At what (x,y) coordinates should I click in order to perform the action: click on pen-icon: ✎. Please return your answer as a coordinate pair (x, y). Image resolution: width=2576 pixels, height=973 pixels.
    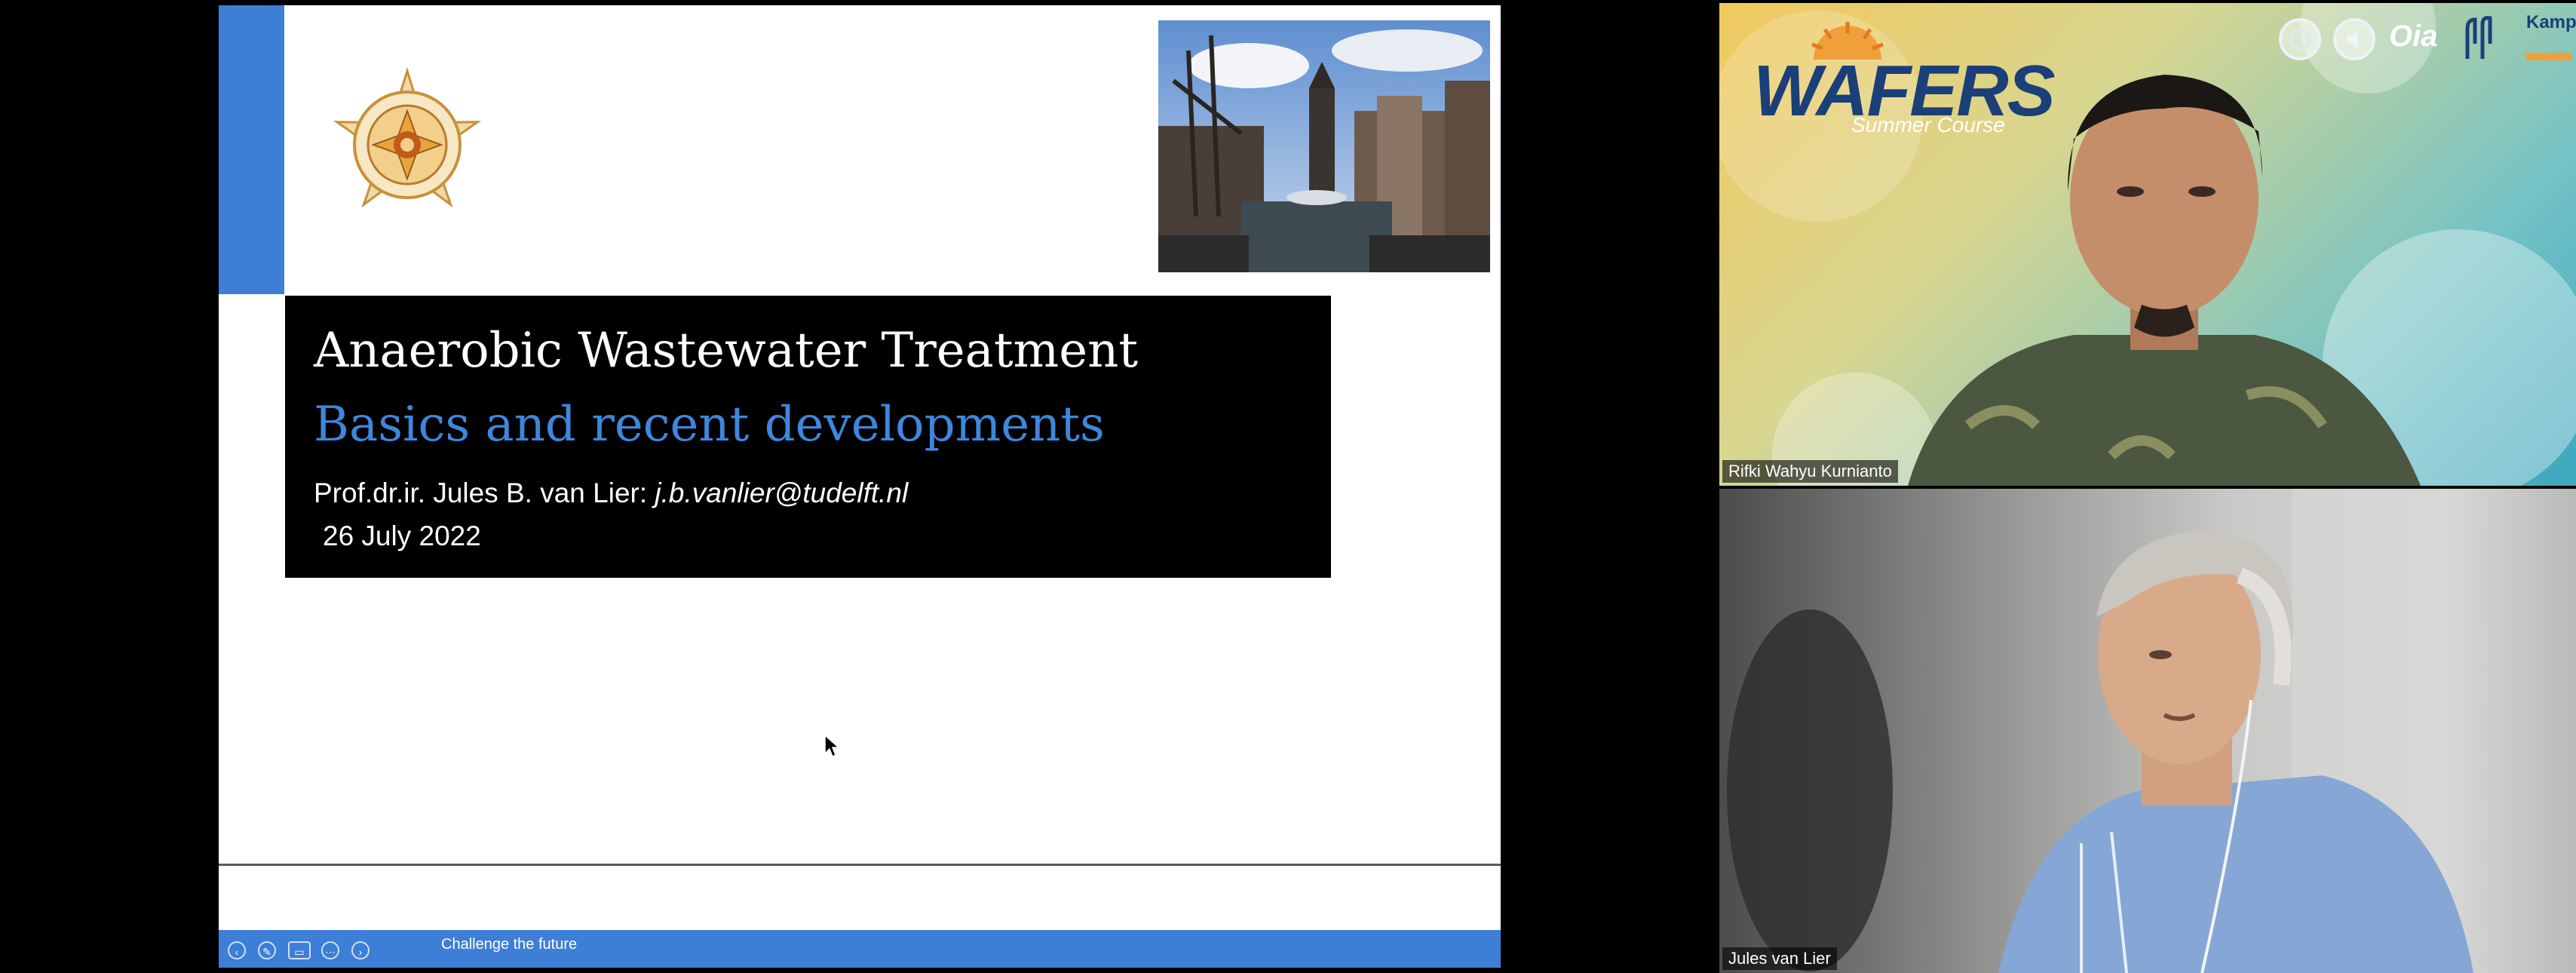
    Looking at the image, I should click on (267, 950).